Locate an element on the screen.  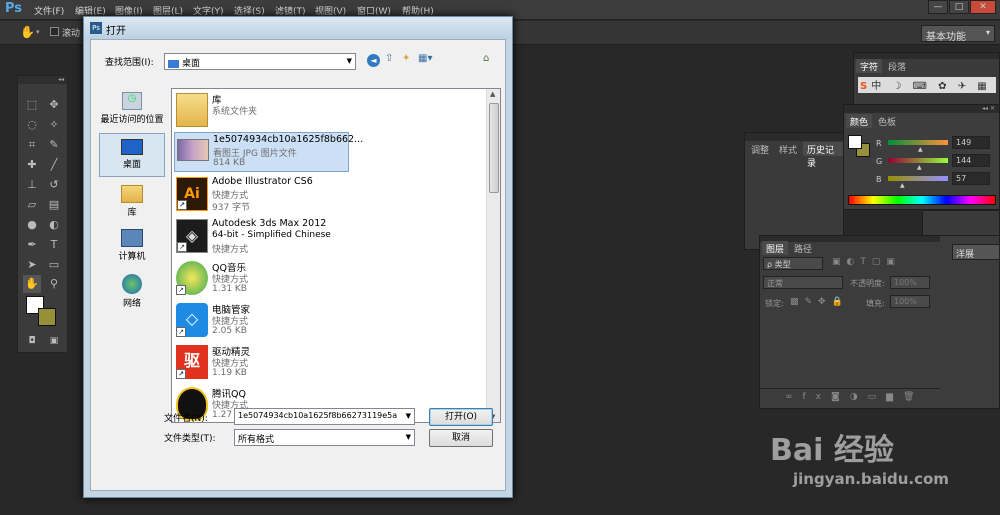
open-button: 打开(O) is located at coordinates (461, 417).